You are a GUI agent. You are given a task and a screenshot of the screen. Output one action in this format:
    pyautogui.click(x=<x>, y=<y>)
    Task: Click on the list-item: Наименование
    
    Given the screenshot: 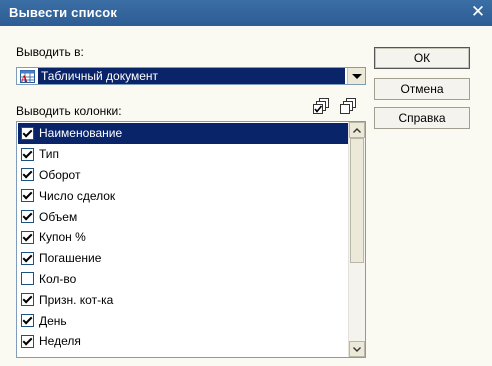 What is the action you would take?
    pyautogui.click(x=183, y=133)
    